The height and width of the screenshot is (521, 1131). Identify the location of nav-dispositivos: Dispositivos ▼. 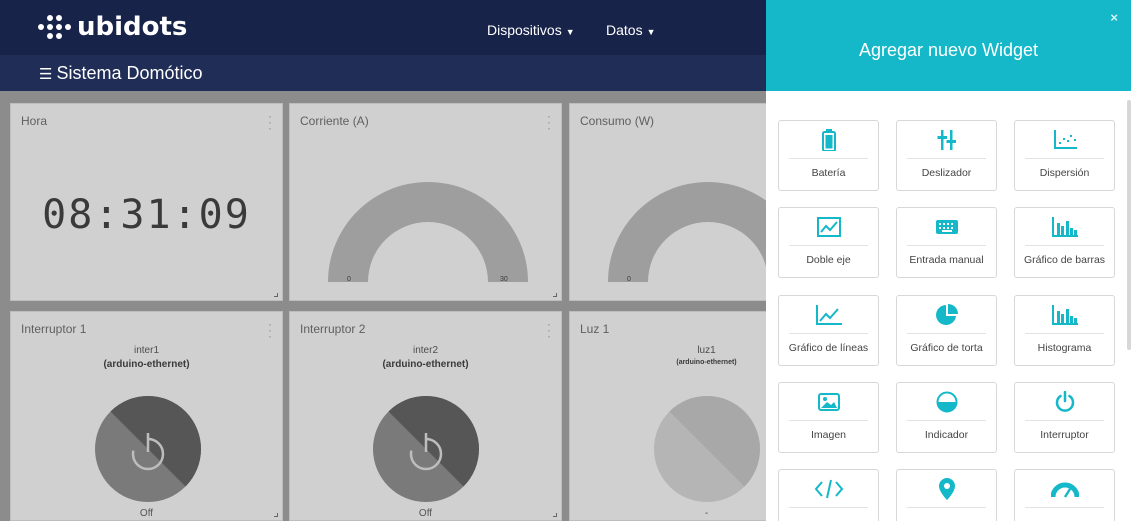
(531, 30).